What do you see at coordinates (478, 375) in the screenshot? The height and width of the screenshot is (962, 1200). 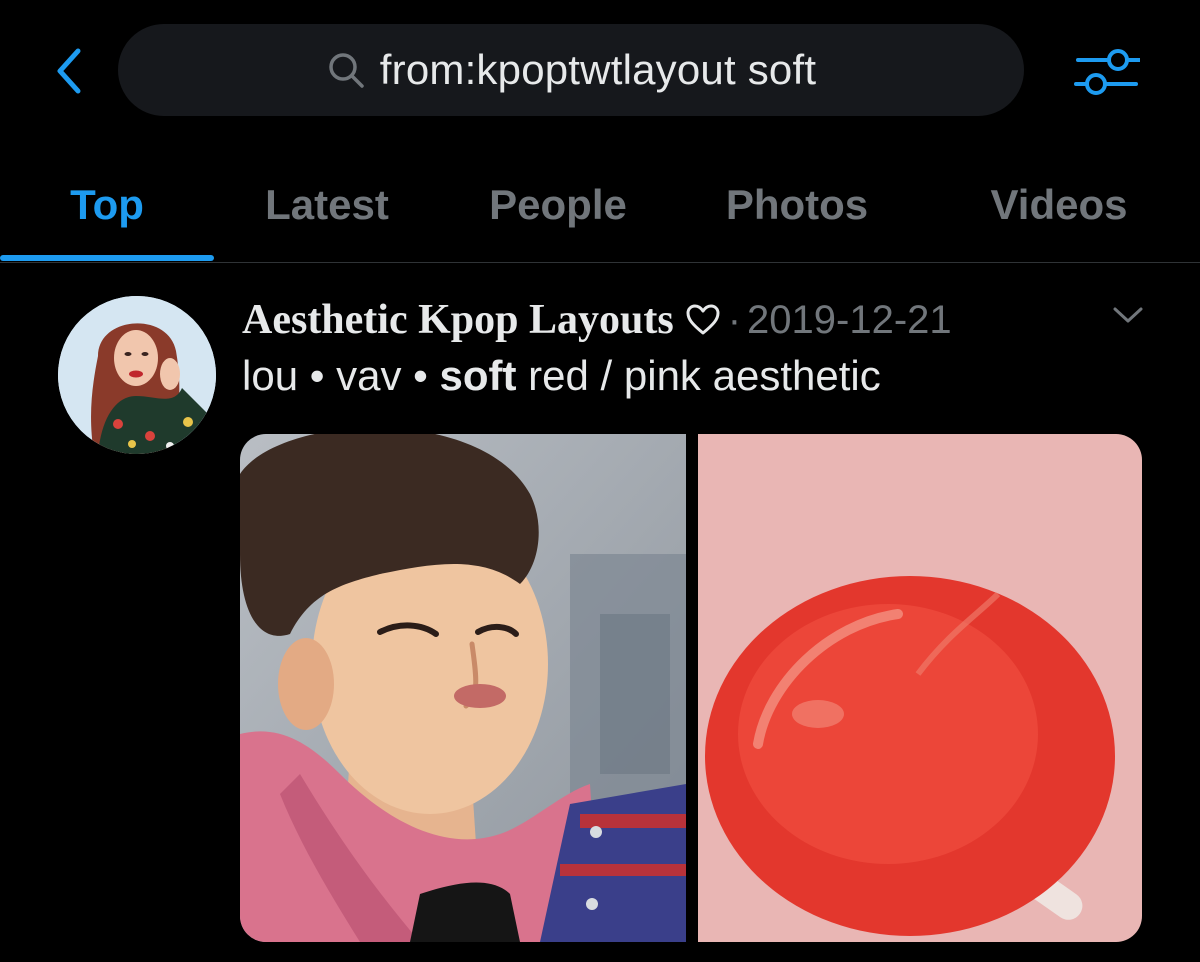 I see `tweet-text-highlight: soft` at bounding box center [478, 375].